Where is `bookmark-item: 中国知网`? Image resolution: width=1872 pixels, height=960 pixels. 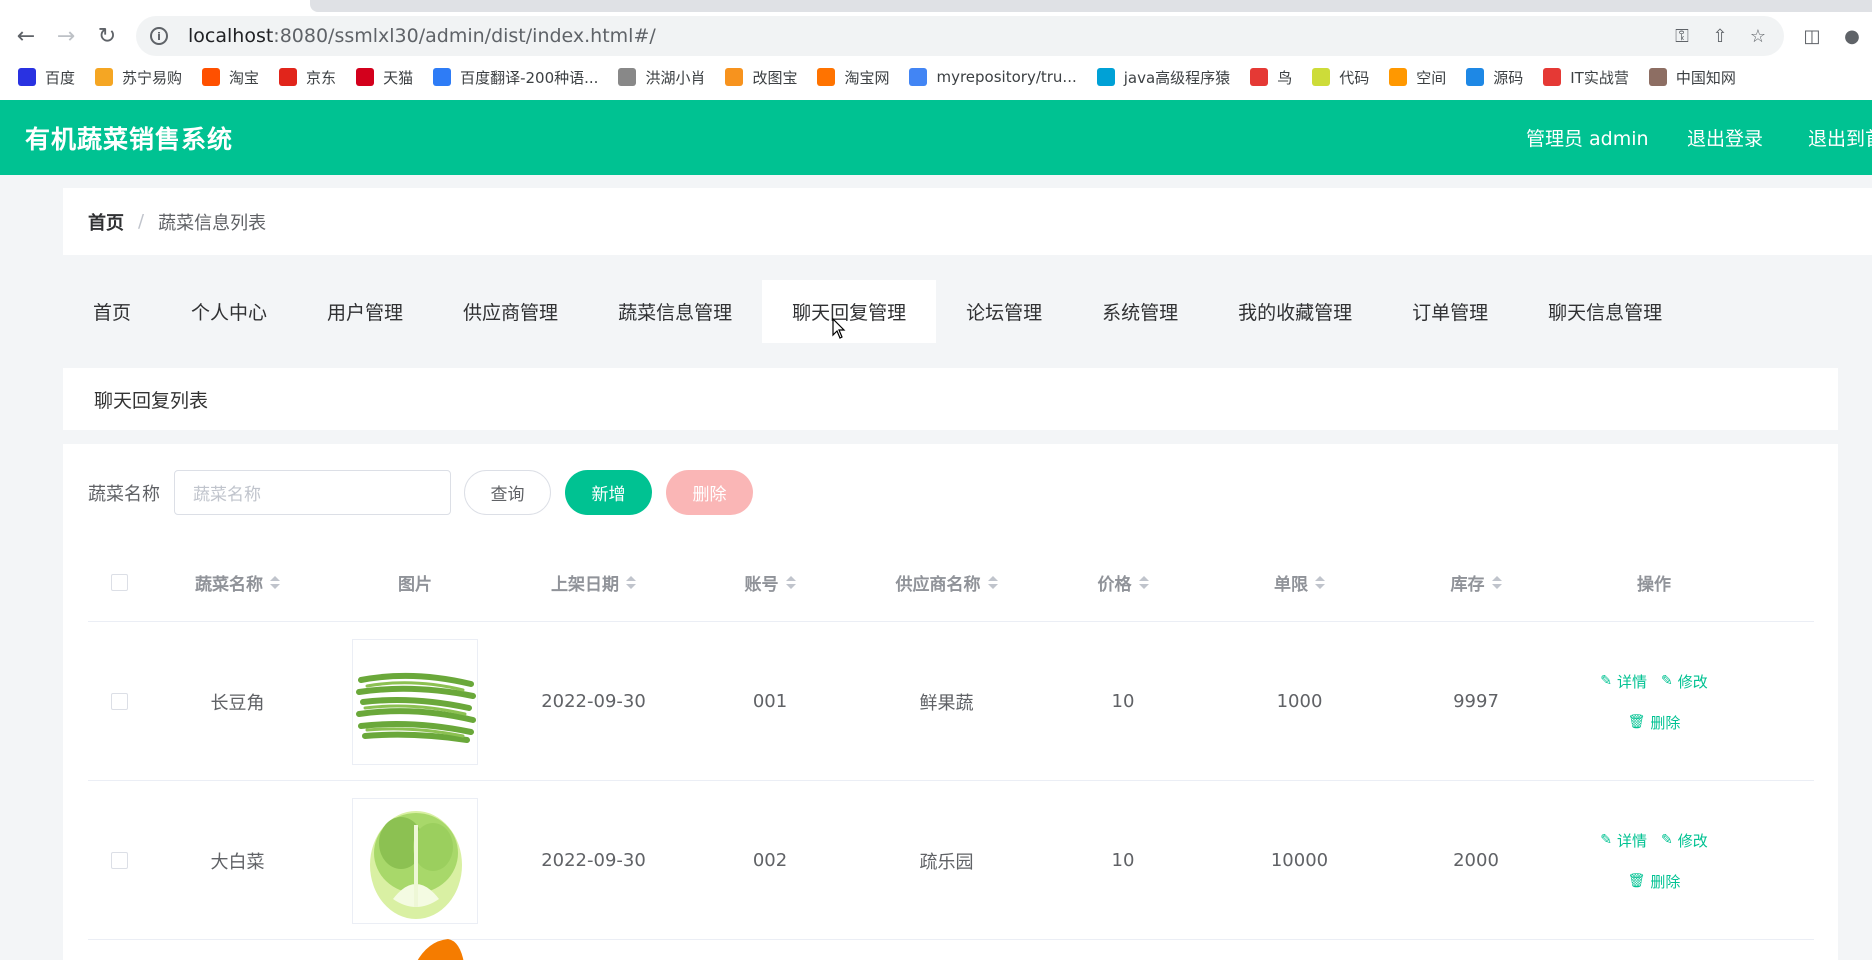 bookmark-item: 中国知网 is located at coordinates (1692, 77).